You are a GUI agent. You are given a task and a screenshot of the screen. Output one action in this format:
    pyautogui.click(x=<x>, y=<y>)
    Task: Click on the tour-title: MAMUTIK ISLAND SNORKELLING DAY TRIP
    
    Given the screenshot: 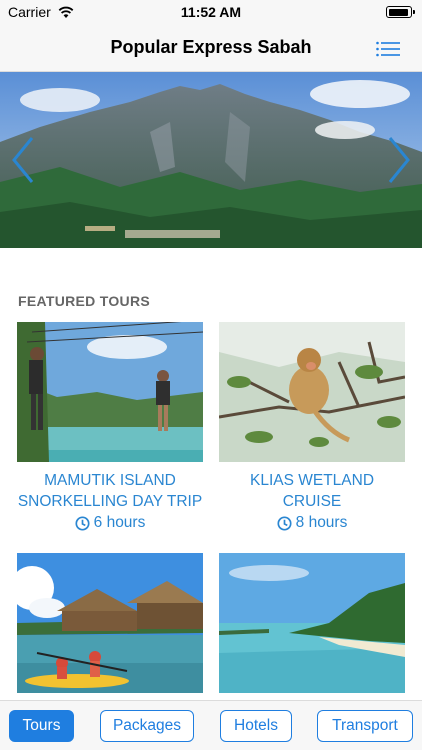 What is the action you would take?
    pyautogui.click(x=110, y=491)
    